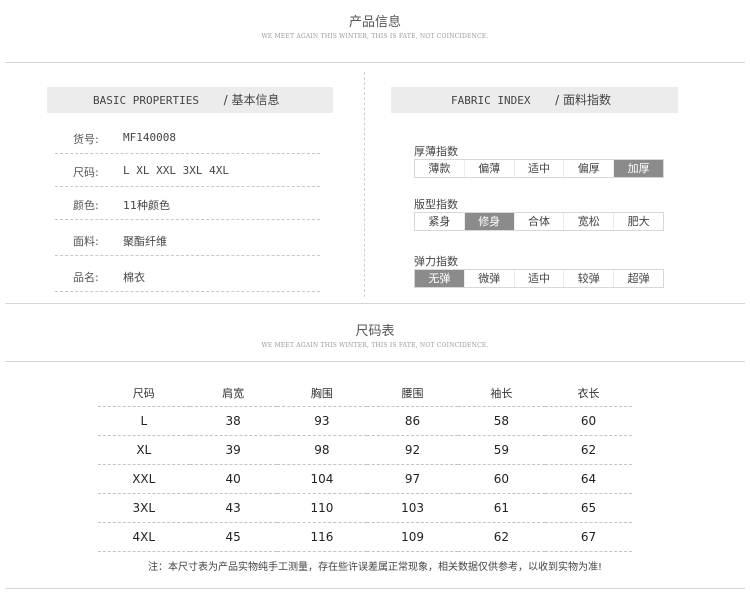 The width and height of the screenshot is (750, 599). I want to click on table-cell: 58, so click(501, 421).